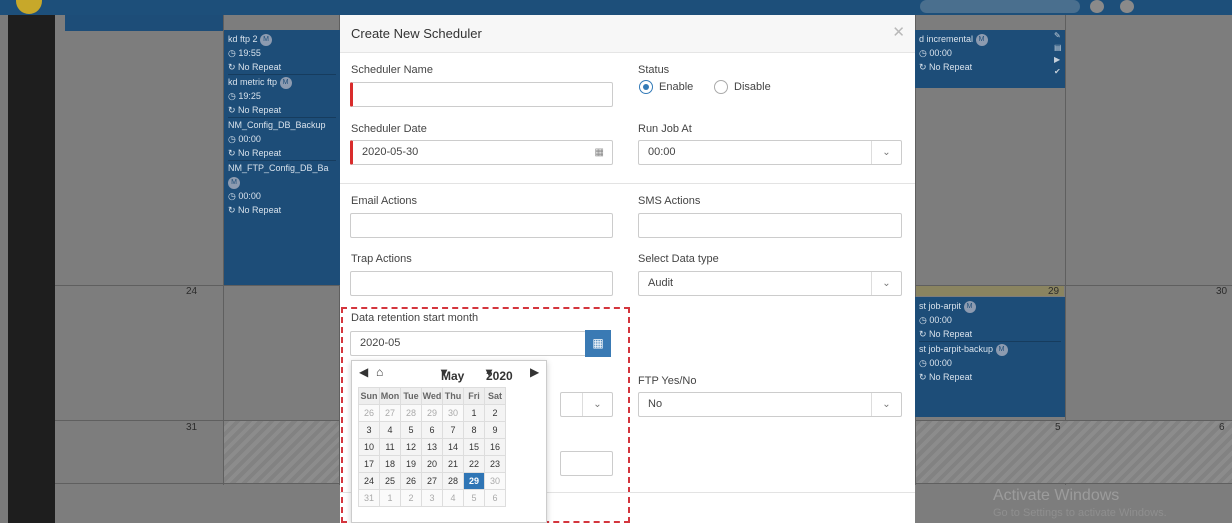 This screenshot has height=523, width=1232. Describe the element at coordinates (390, 481) in the screenshot. I see `day-cell: 25` at that location.